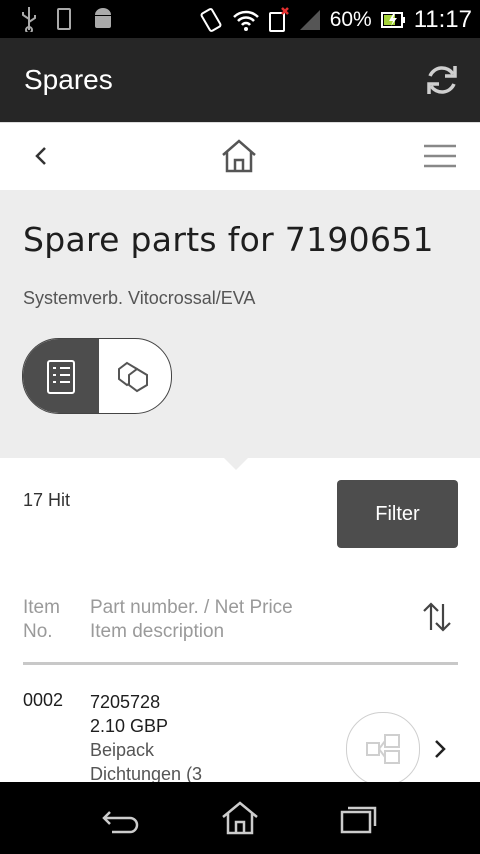 The width and height of the screenshot is (480, 854). I want to click on list-view-icon, so click(61, 377).